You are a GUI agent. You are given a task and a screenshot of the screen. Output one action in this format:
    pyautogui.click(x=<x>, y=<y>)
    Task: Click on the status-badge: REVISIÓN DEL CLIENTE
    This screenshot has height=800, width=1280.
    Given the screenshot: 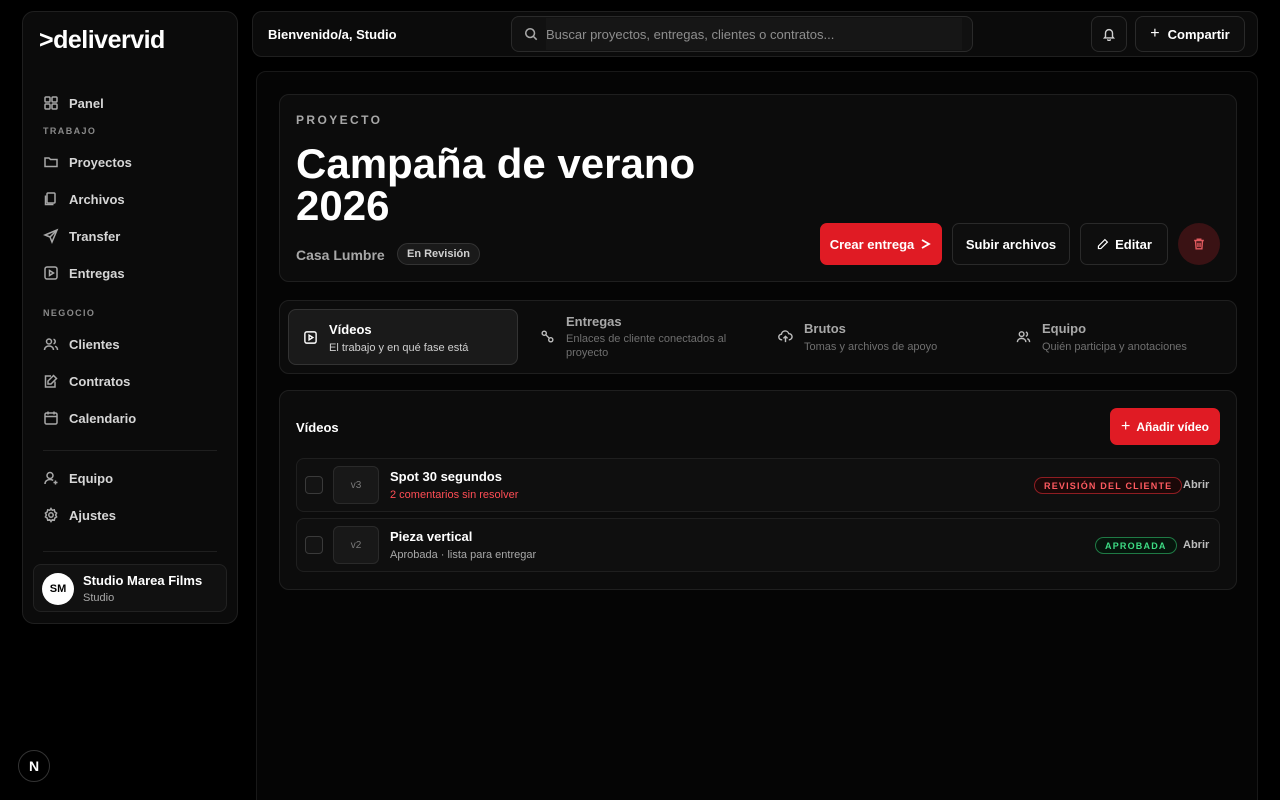 What is the action you would take?
    pyautogui.click(x=1108, y=485)
    